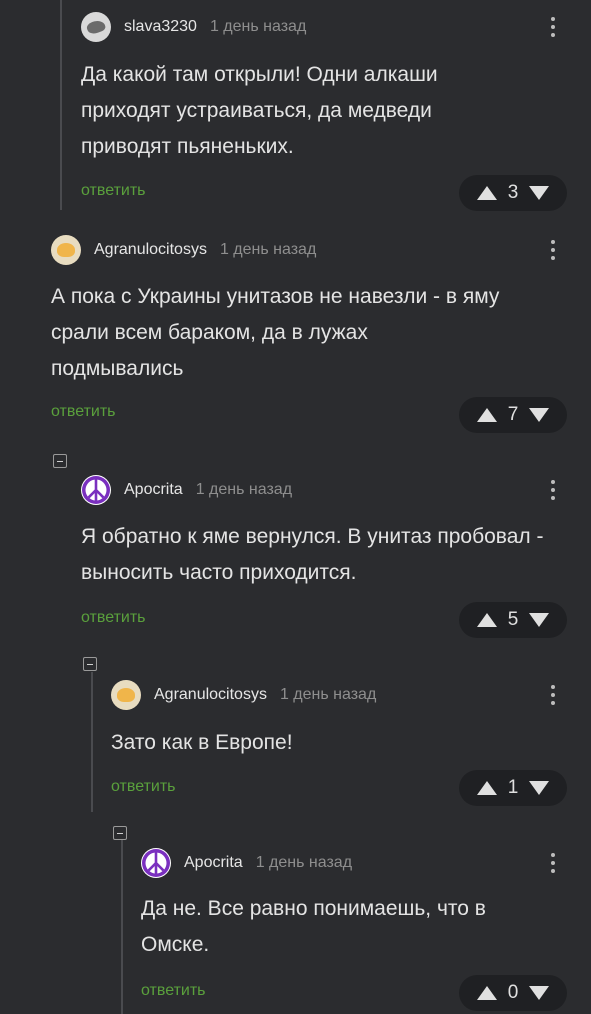 This screenshot has height=1014, width=591. What do you see at coordinates (160, 27) in the screenshot?
I see `username: slava3230` at bounding box center [160, 27].